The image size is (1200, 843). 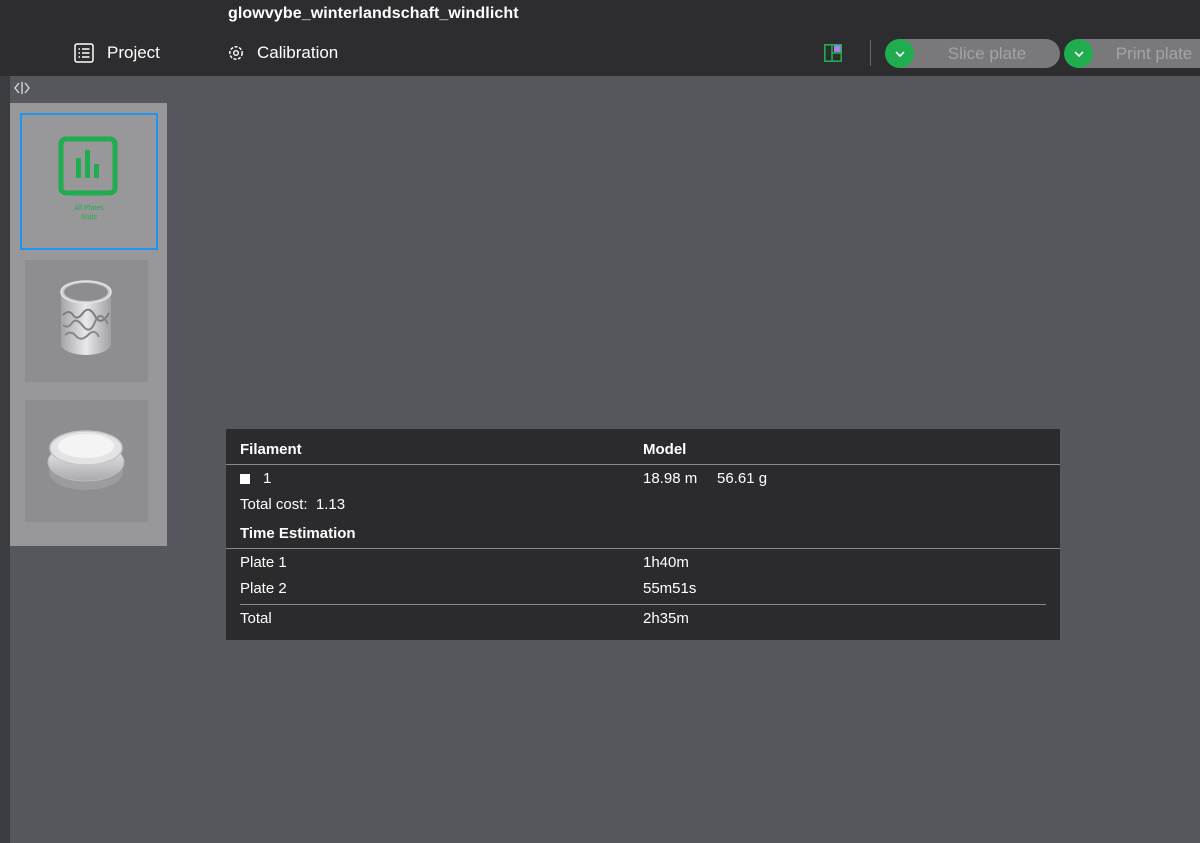 I want to click on stats-icon, so click(x=88, y=166).